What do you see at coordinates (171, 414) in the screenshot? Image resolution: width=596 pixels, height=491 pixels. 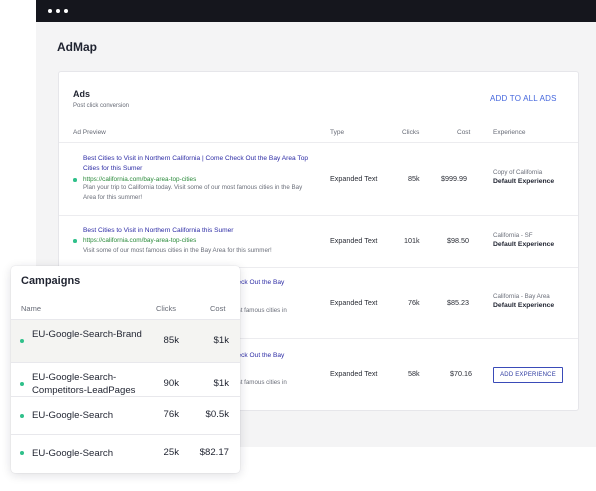 I see `campaign-clicks: 76k` at bounding box center [171, 414].